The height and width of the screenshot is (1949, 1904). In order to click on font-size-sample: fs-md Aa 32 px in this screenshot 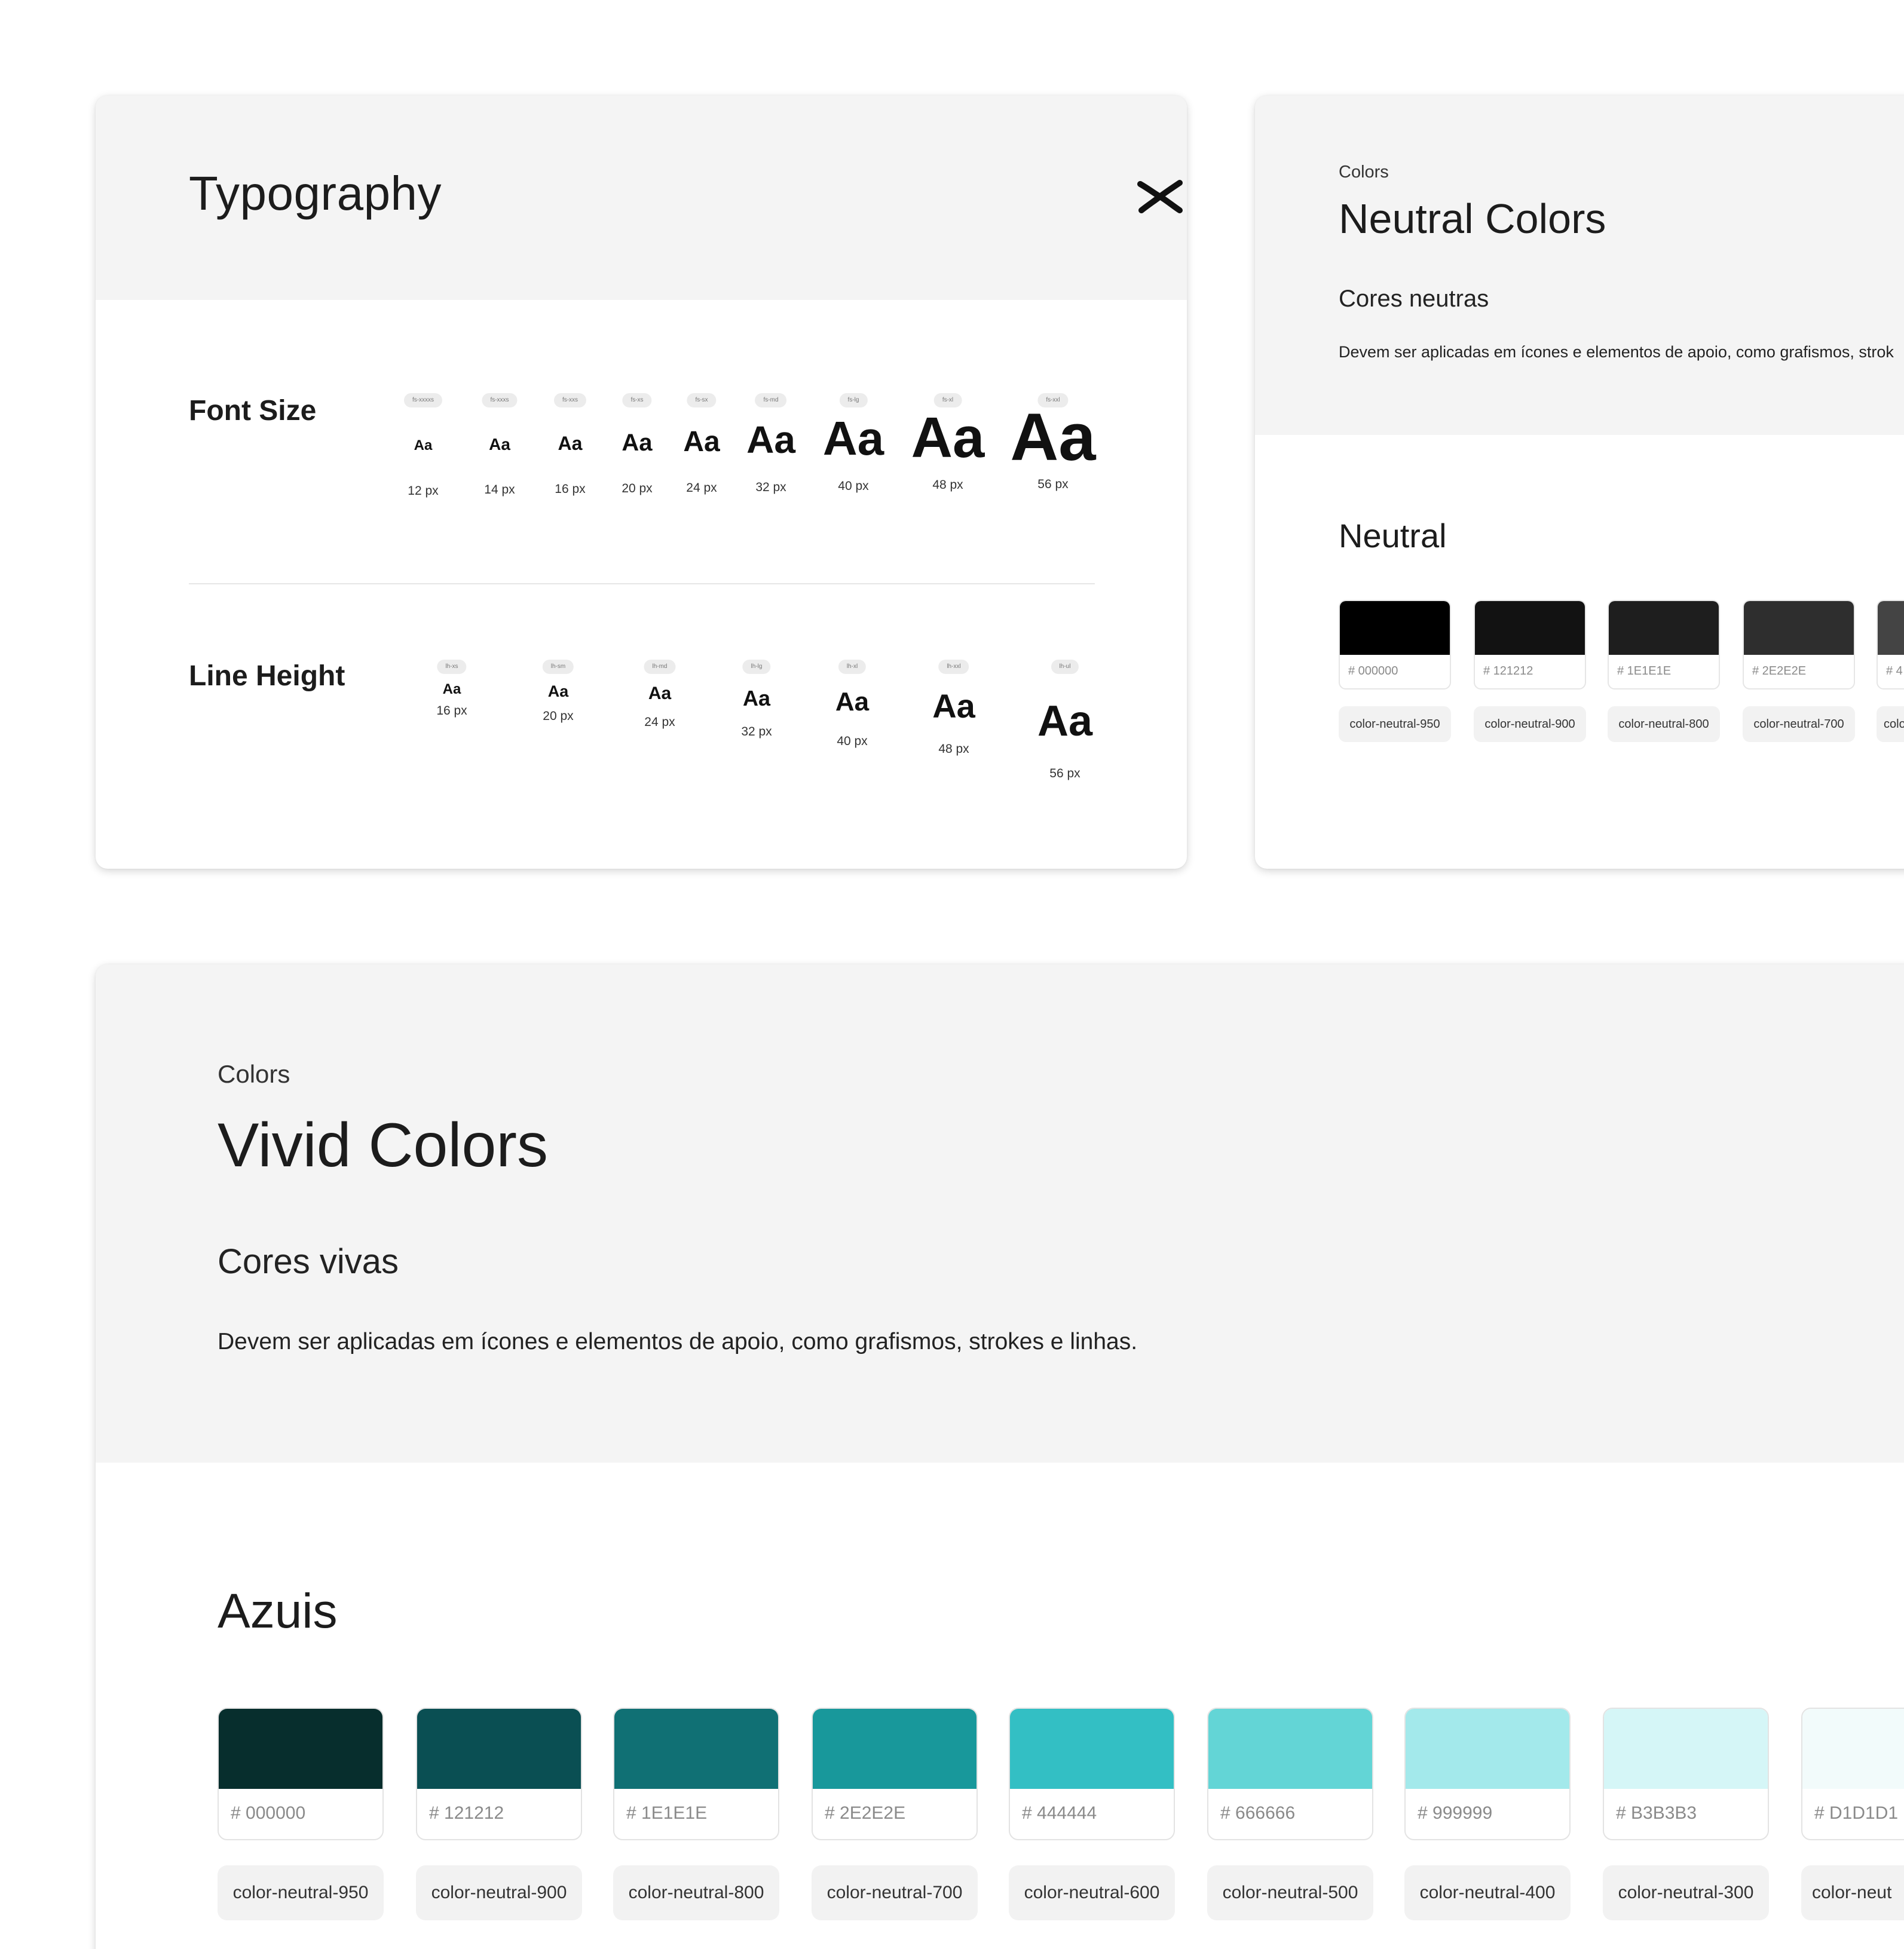, I will do `click(770, 444)`.